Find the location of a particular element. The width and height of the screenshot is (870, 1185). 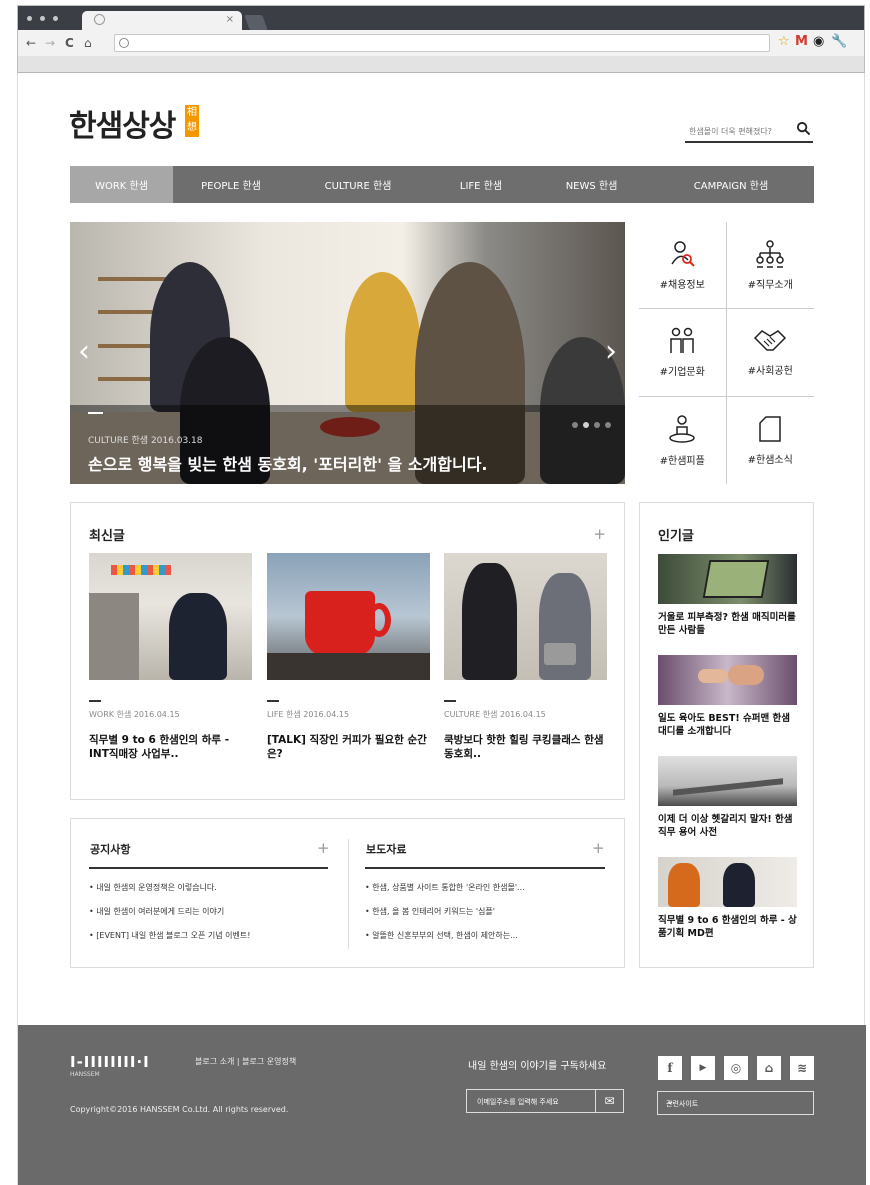

address-bar is located at coordinates (442, 43).